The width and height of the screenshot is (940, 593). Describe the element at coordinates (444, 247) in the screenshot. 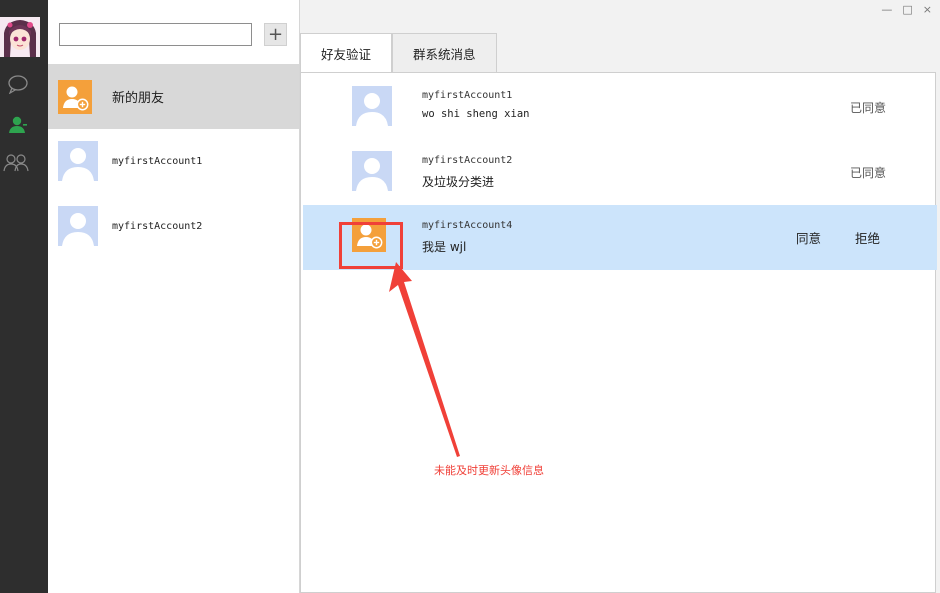

I see `request-message: 我是 wjl` at that location.